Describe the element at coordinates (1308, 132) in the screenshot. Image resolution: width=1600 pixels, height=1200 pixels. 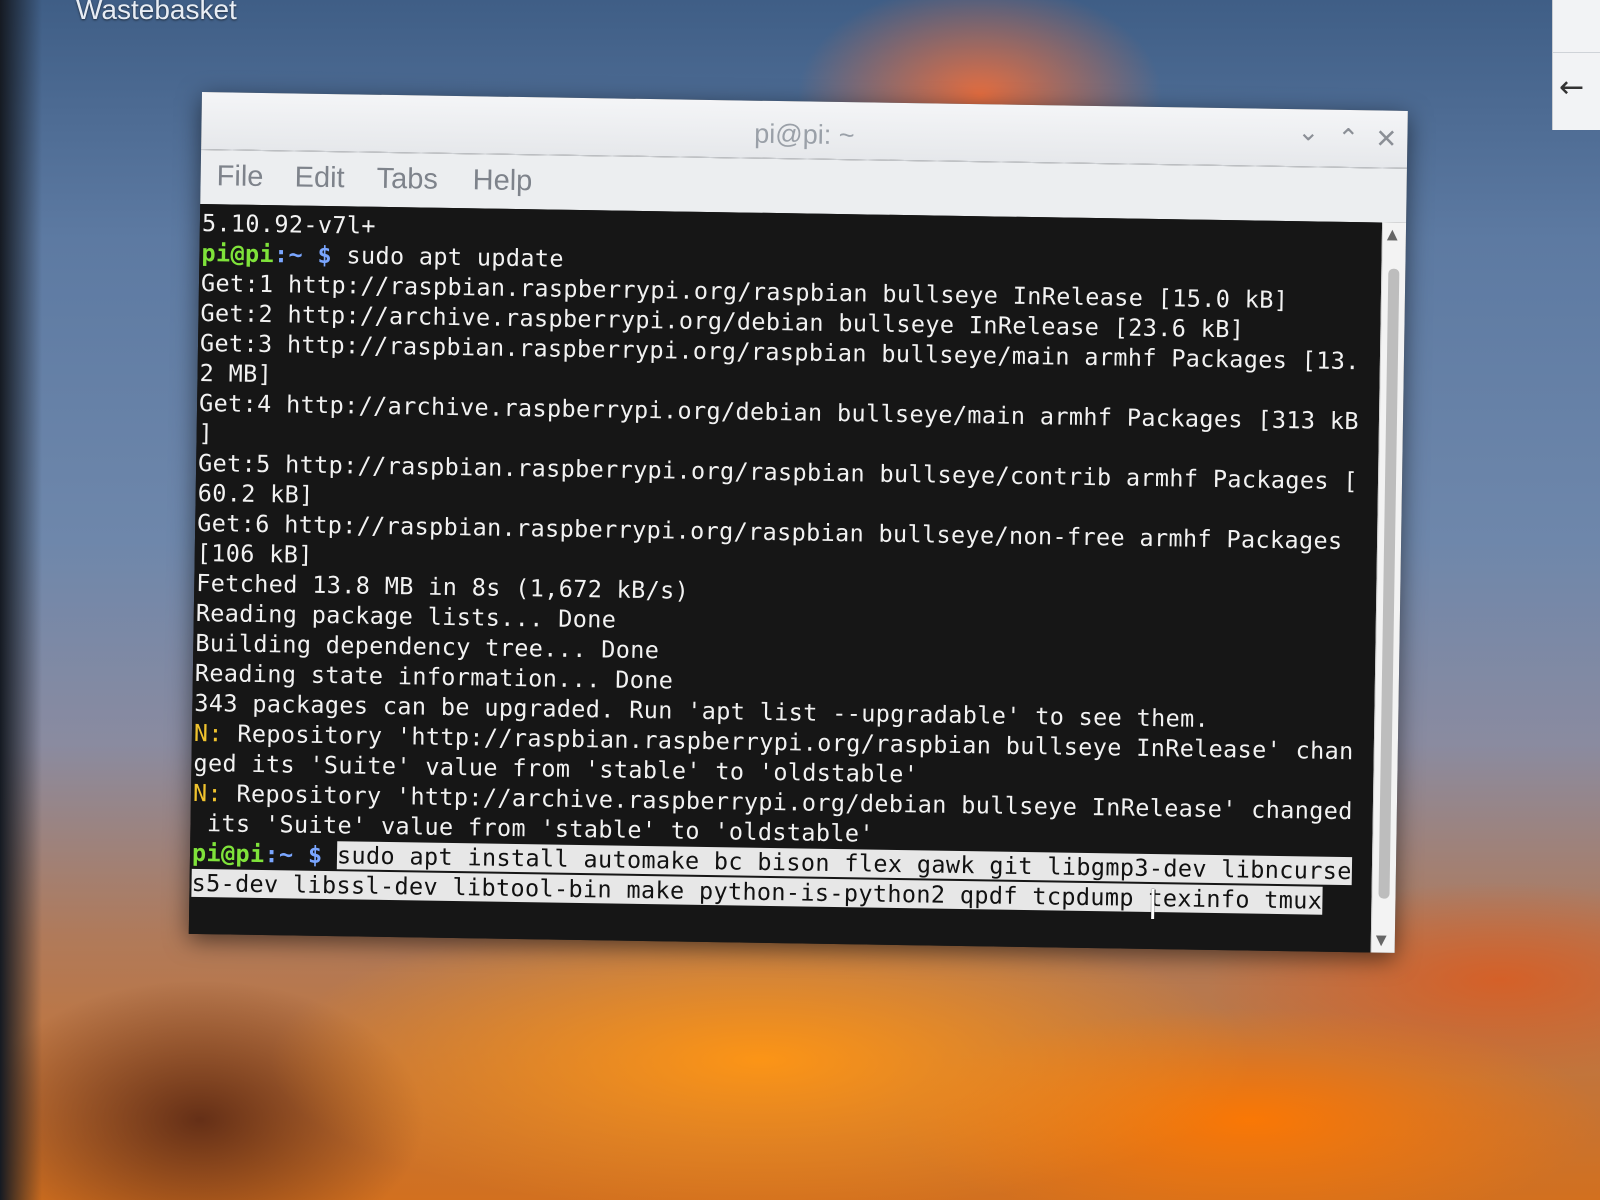
I see `minimize-button: ⌄` at that location.